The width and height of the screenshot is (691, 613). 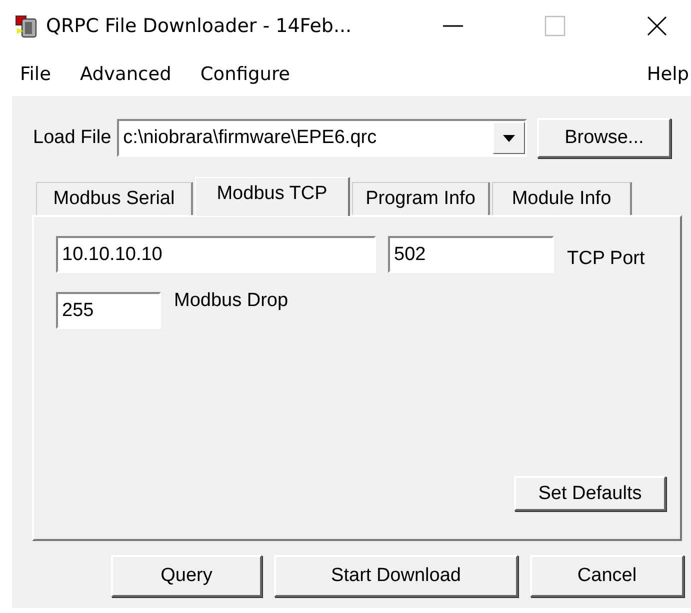 What do you see at coordinates (72, 138) in the screenshot?
I see `load-file-label: Load File` at bounding box center [72, 138].